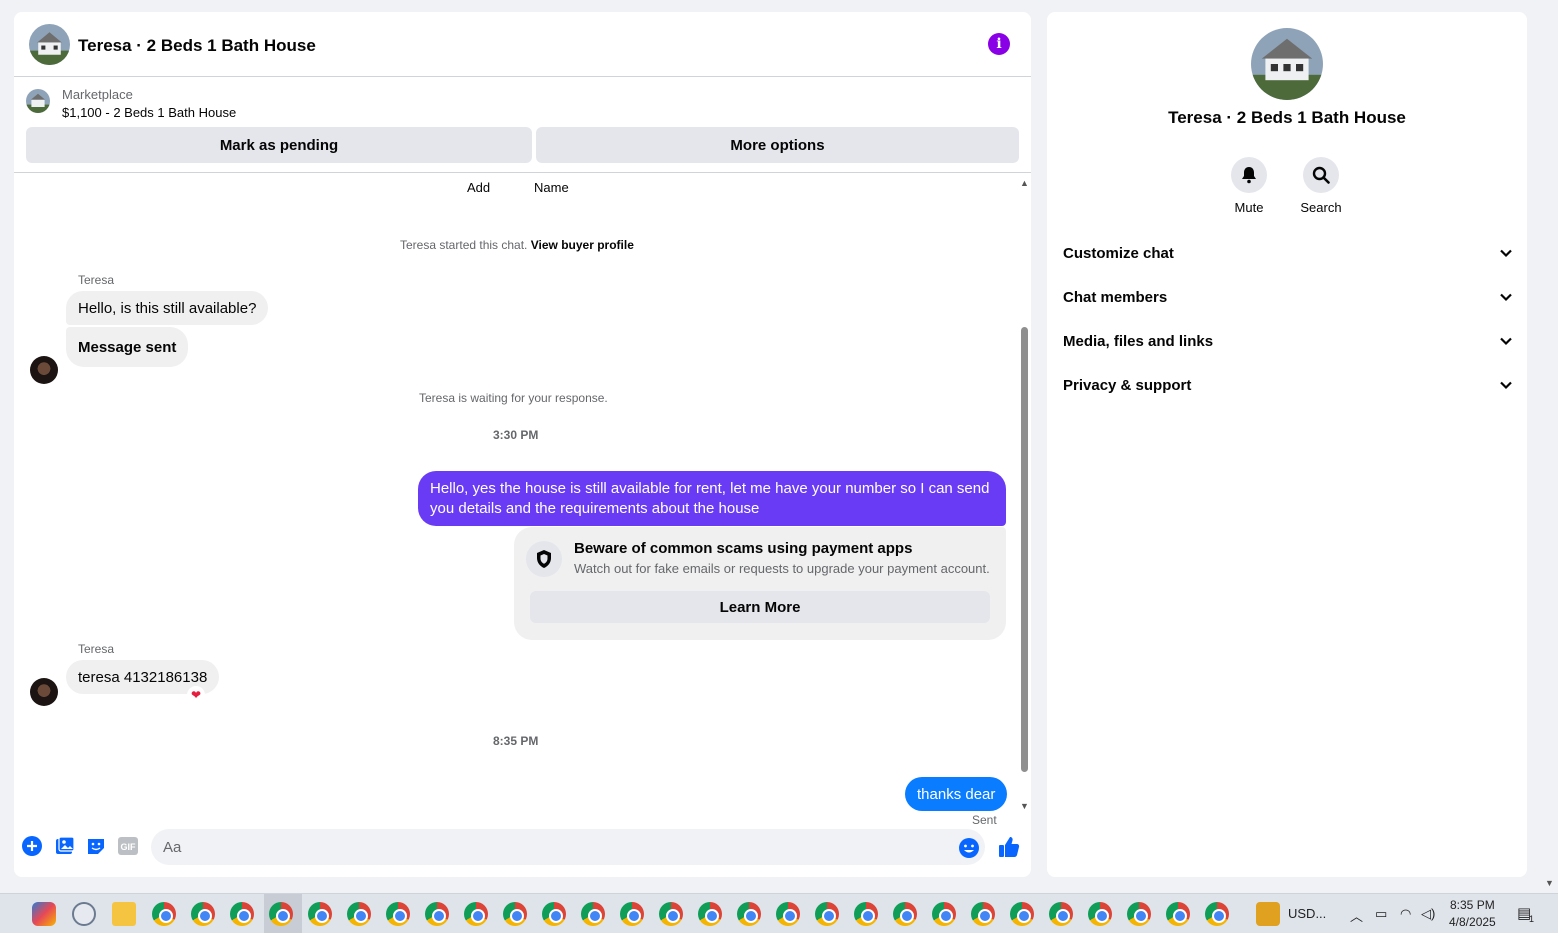  What do you see at coordinates (1118, 253) in the screenshot?
I see `row-label: Customize chat` at bounding box center [1118, 253].